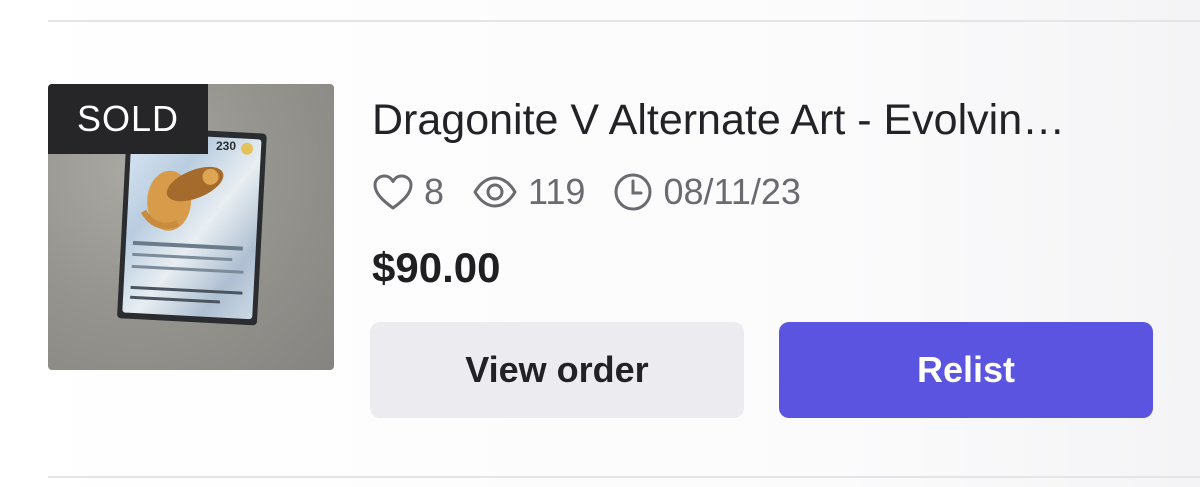 The image size is (1200, 487). What do you see at coordinates (624, 21) in the screenshot?
I see `top-divider` at bounding box center [624, 21].